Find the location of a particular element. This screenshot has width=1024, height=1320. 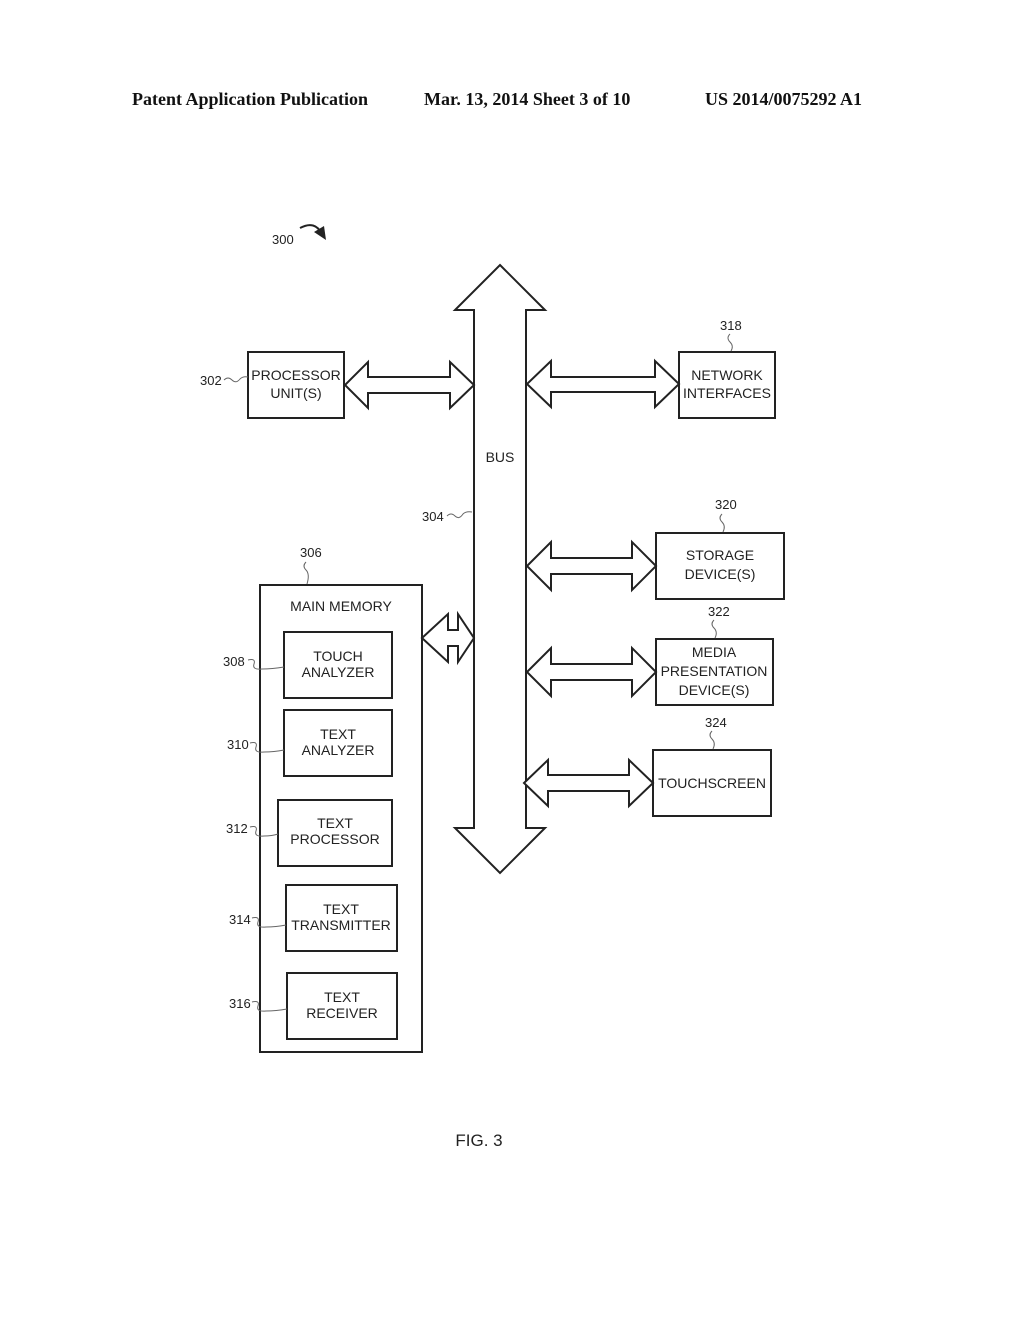

network-interfaces-block: NETWORK INTERFACES 318 is located at coordinates (727, 368).